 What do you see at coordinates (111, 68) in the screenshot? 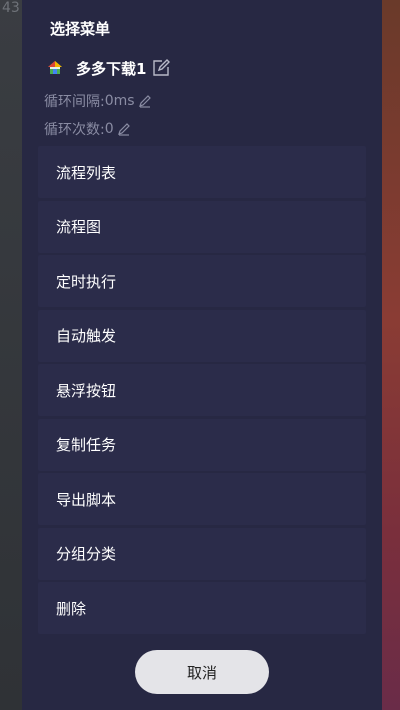
I see `task-name: 多多下载1` at bounding box center [111, 68].